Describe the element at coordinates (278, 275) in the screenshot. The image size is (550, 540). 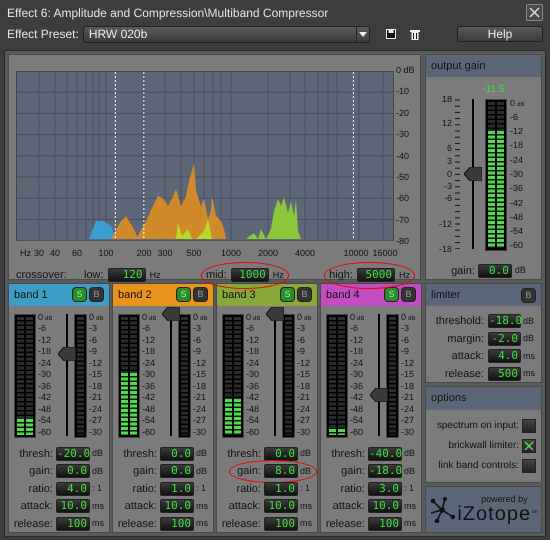
I see `unit-label: Hz` at that location.